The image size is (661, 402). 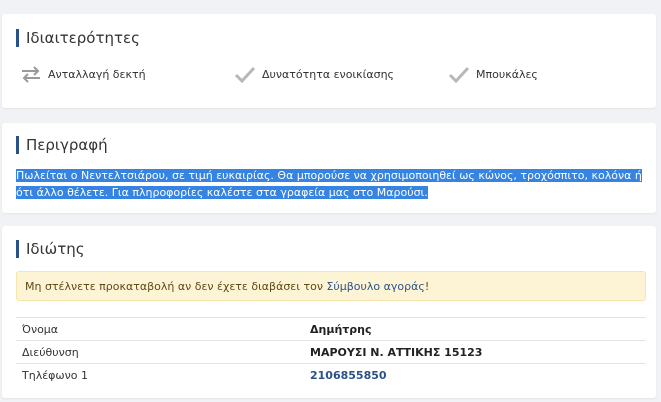 What do you see at coordinates (62, 145) in the screenshot?
I see `description-title: Περιγραφή` at bounding box center [62, 145].